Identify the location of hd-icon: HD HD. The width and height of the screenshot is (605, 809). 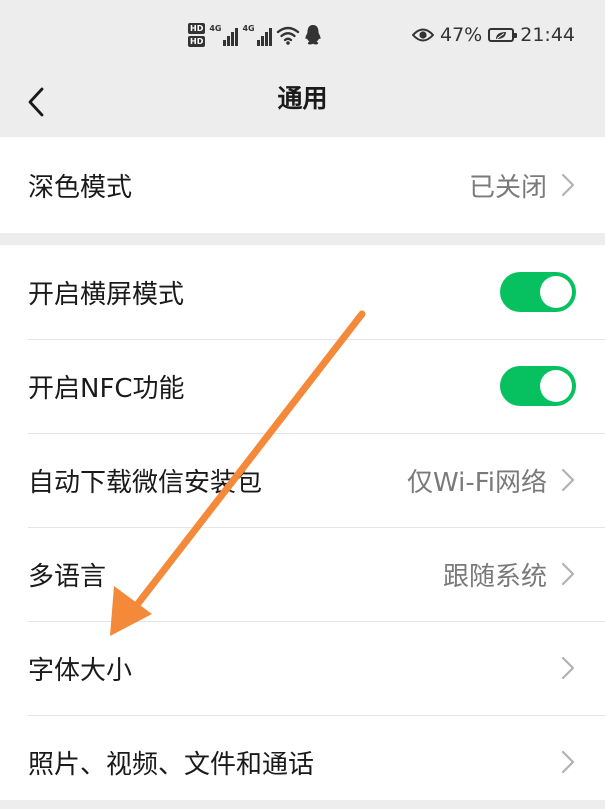
(197, 35).